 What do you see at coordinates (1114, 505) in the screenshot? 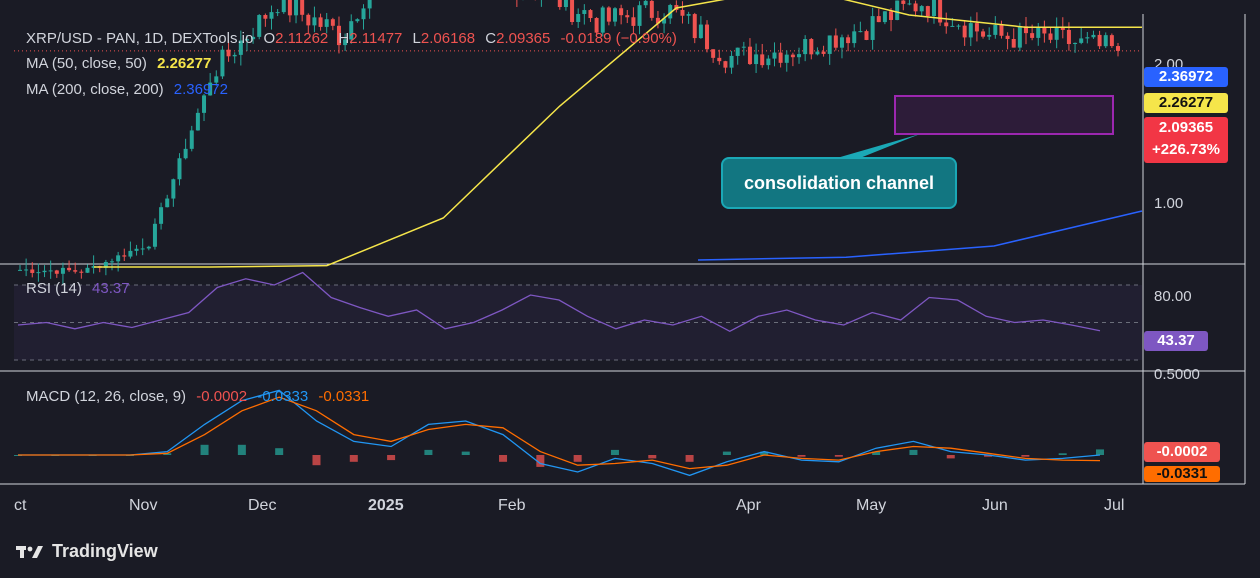
I see `x-label-jul: Jul` at bounding box center [1114, 505].